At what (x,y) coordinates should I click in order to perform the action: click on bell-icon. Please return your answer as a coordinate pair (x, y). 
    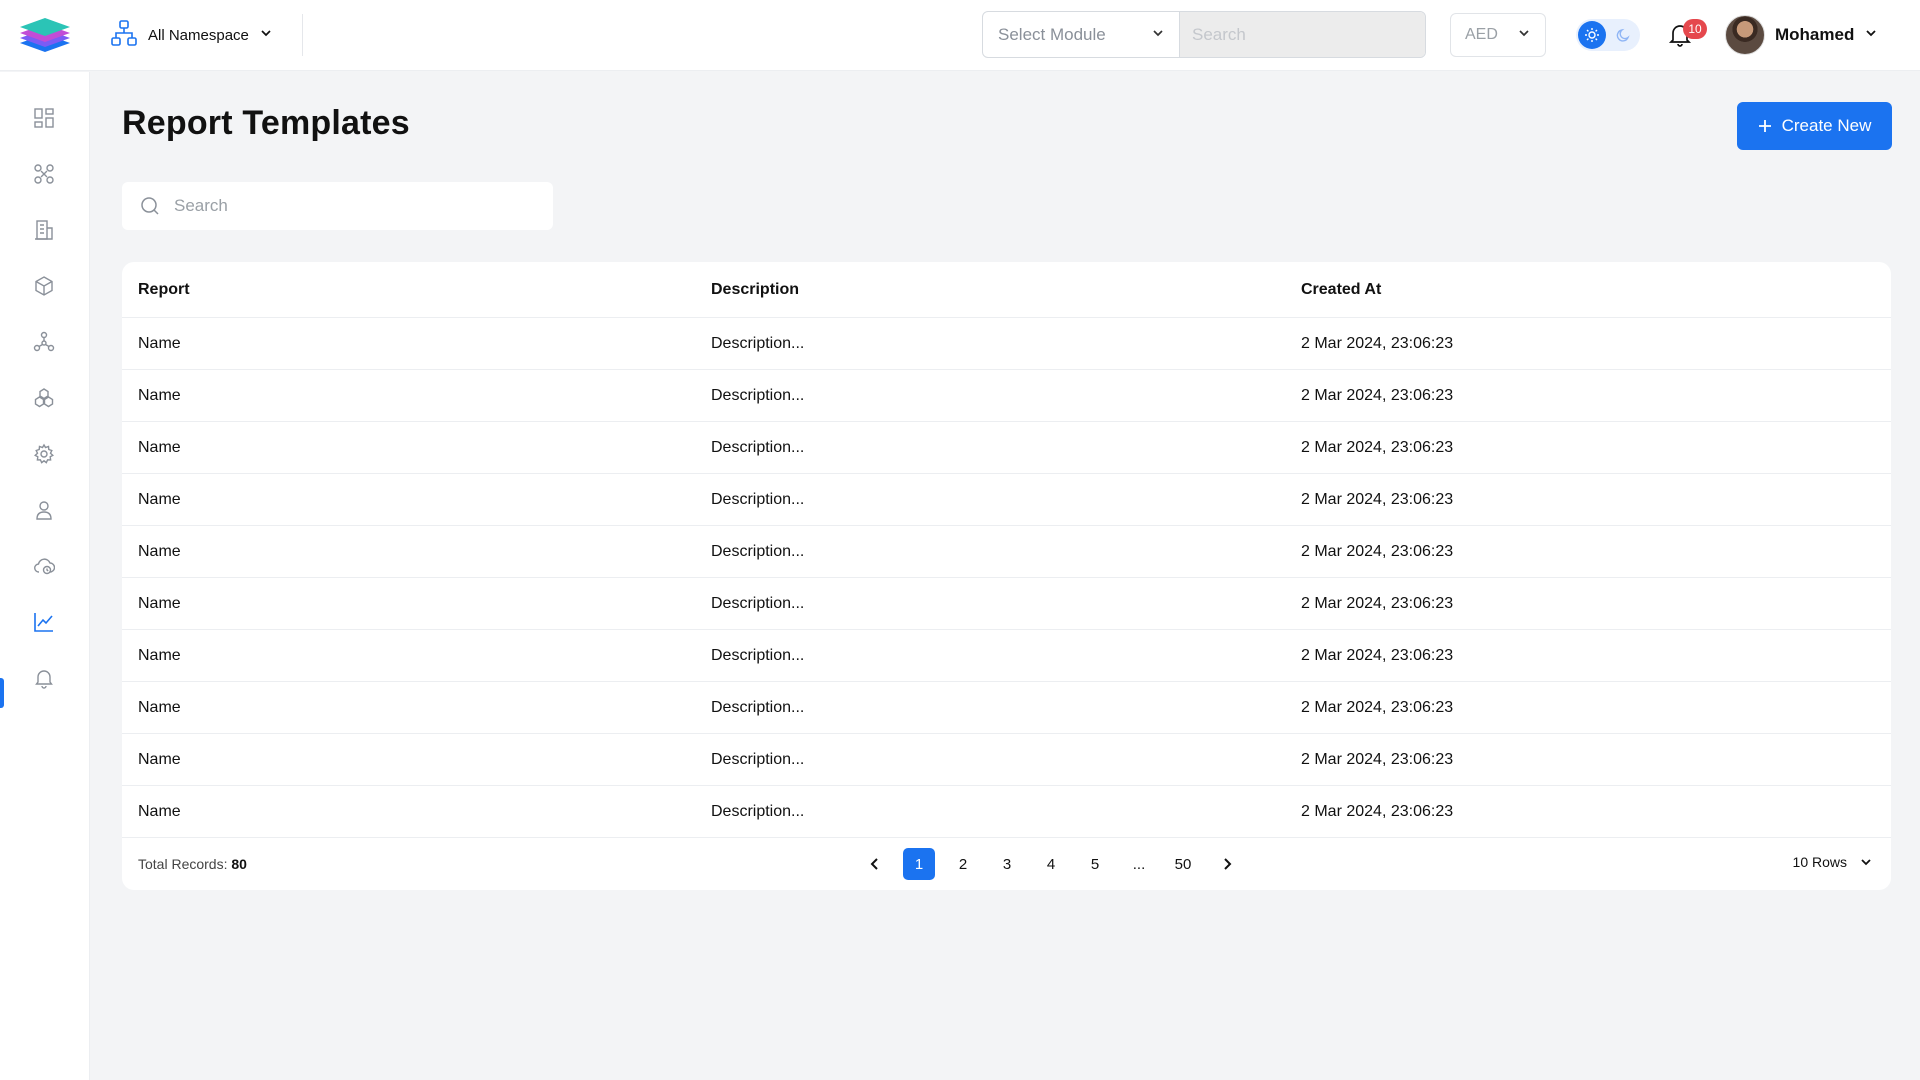
    Looking at the image, I should click on (44, 679).